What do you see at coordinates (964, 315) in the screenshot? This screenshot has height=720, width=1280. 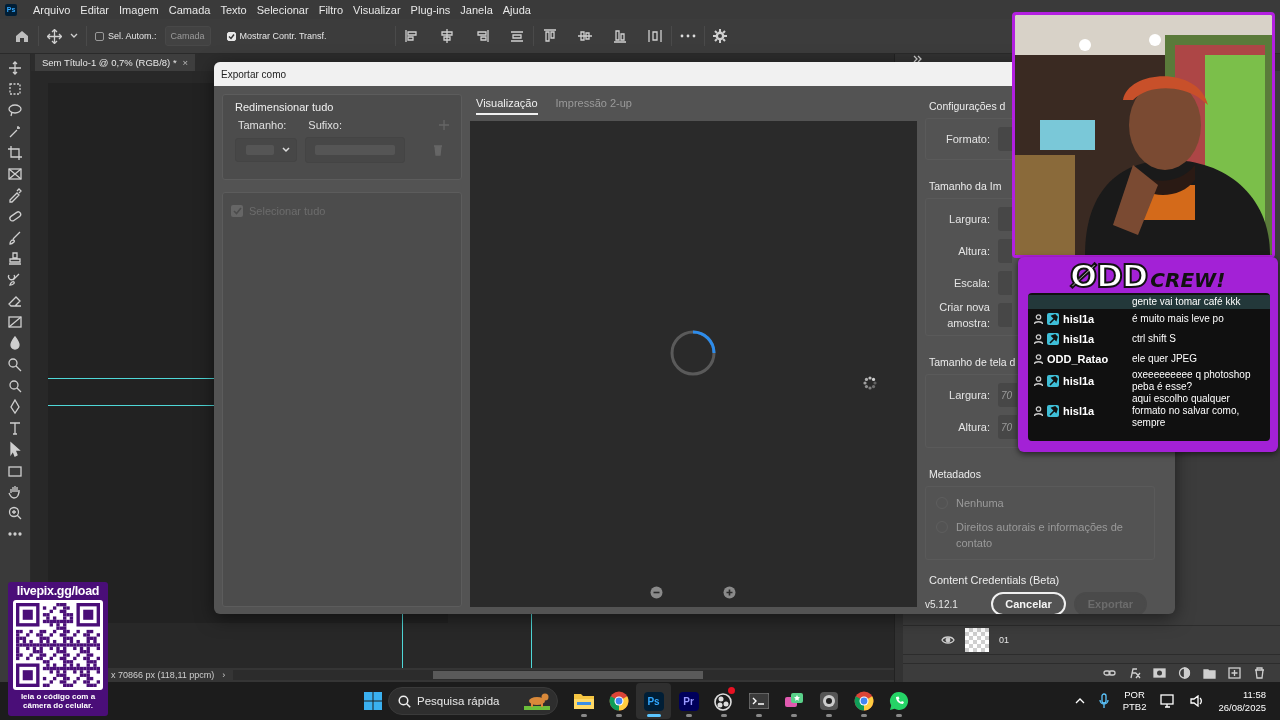 I see `field-label: Criar nova amostra:` at bounding box center [964, 315].